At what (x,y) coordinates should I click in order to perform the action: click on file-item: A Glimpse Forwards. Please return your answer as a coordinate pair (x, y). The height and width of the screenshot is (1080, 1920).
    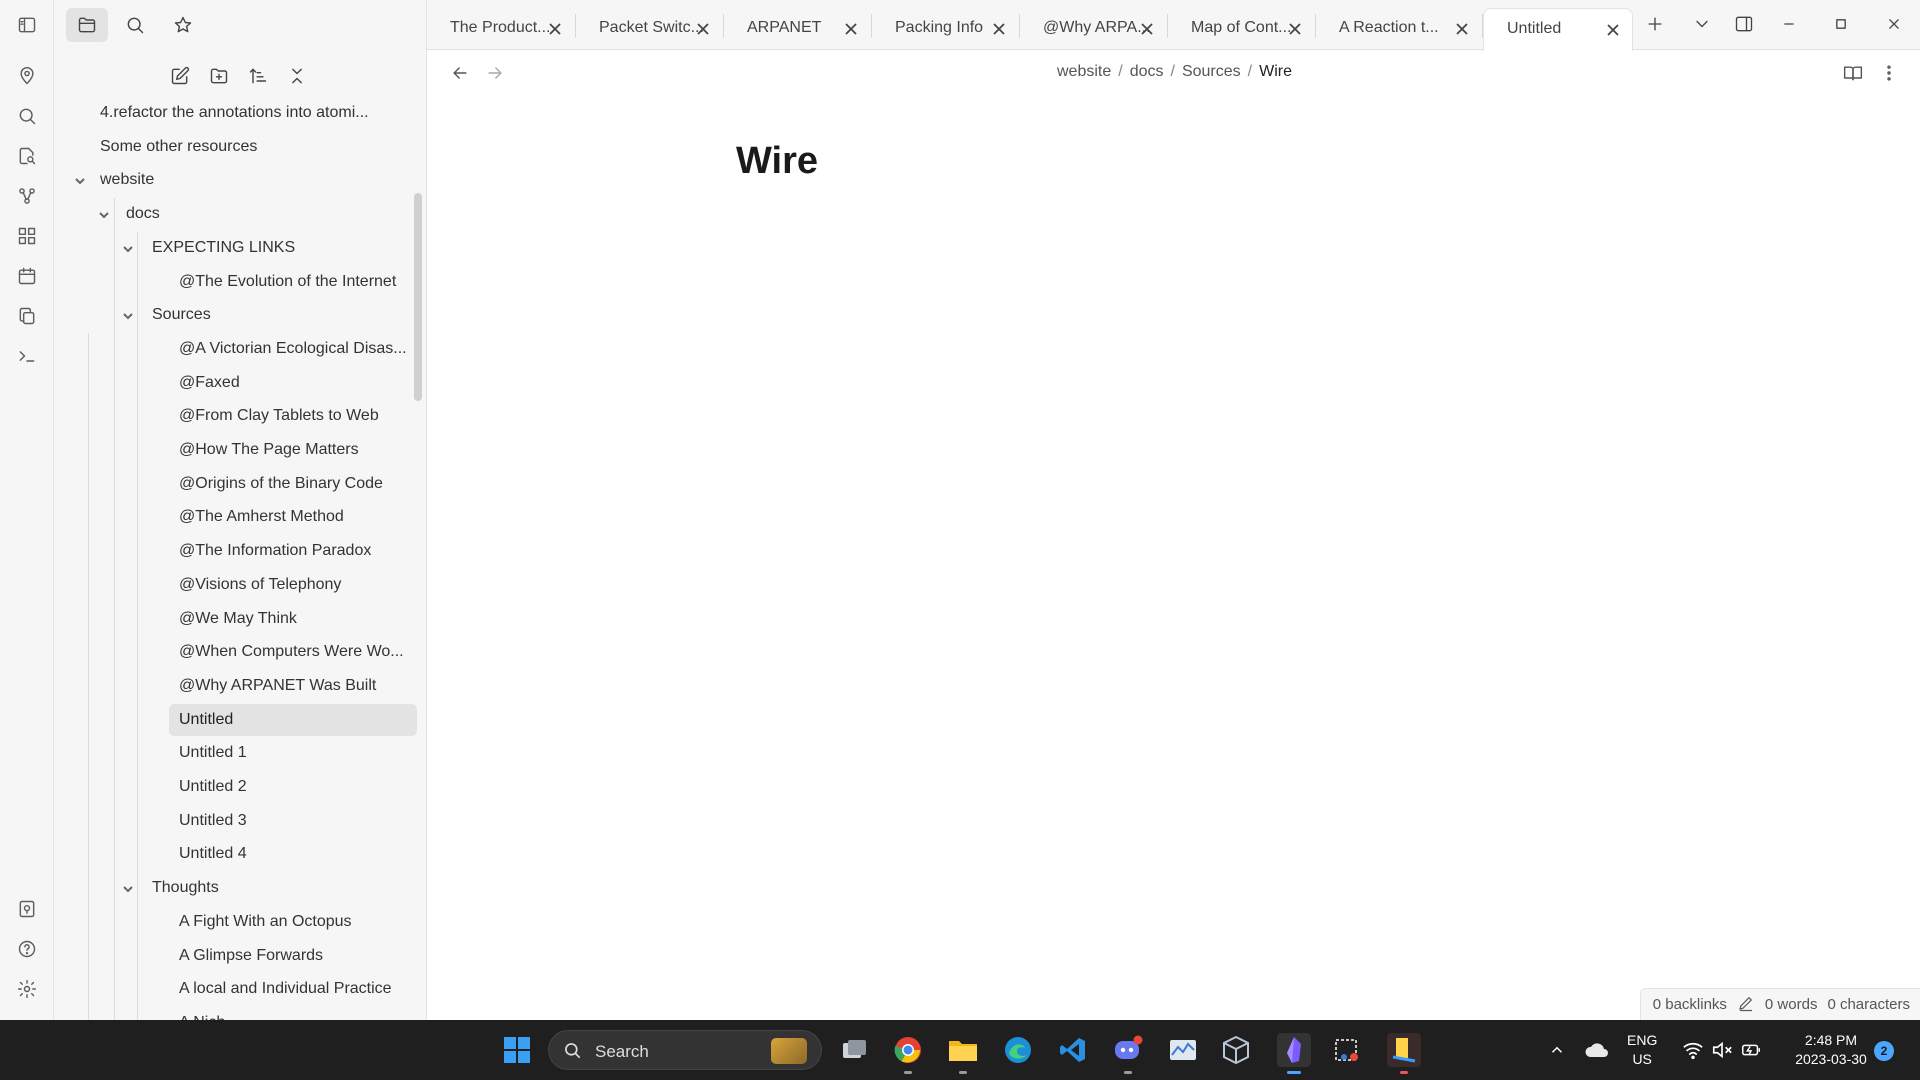
    Looking at the image, I should click on (251, 956).